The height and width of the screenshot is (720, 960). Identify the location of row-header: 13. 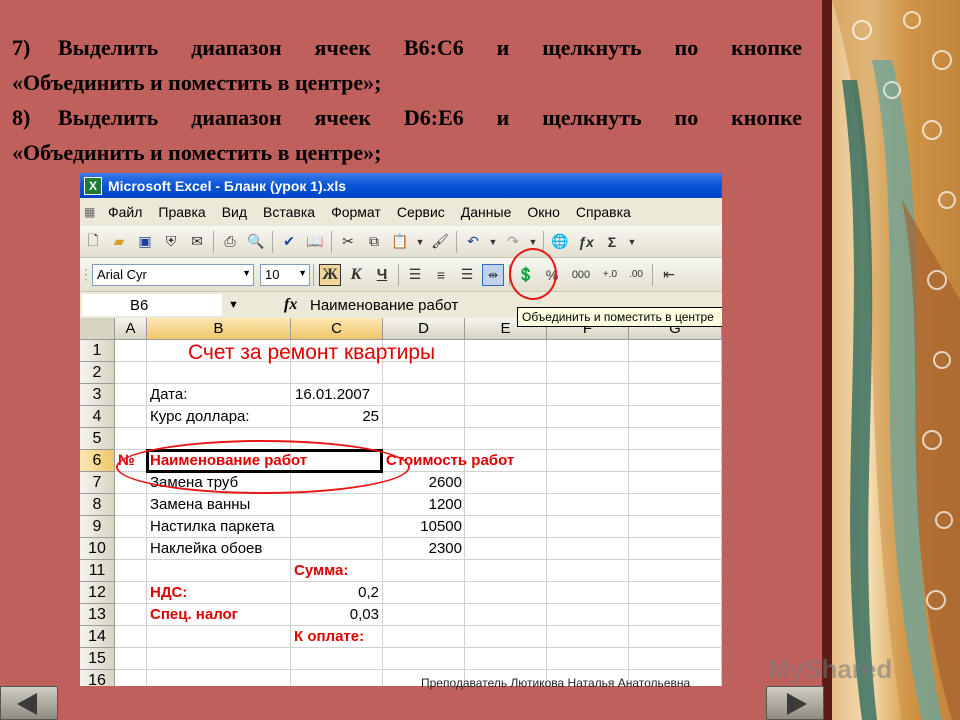
(97, 615).